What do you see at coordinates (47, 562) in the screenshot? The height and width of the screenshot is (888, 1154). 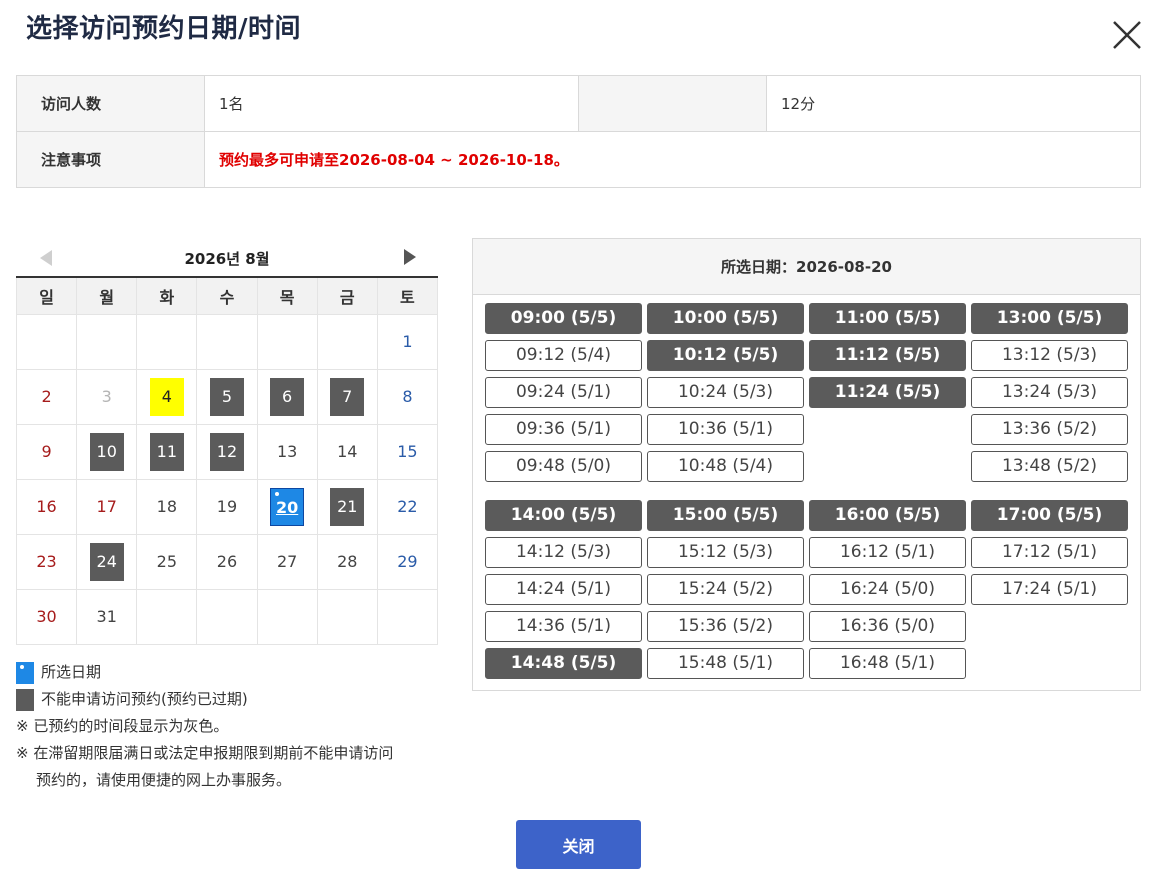 I see `calendar-day-23: 23` at bounding box center [47, 562].